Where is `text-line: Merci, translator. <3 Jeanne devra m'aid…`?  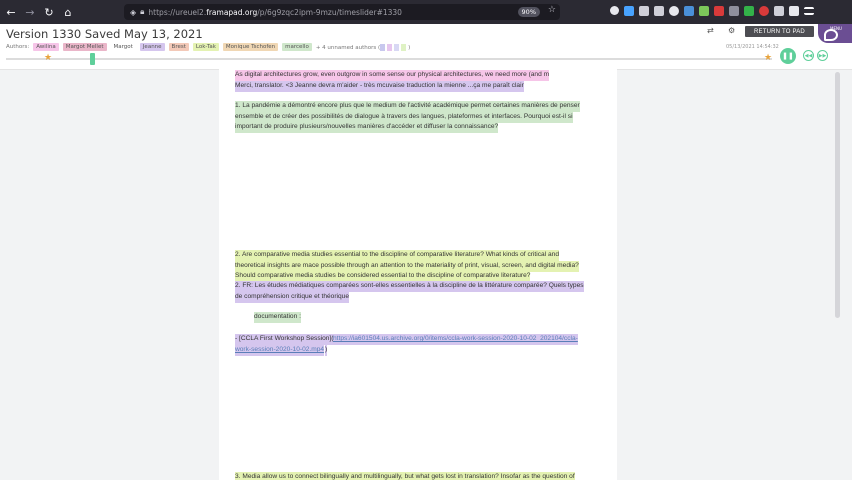
text-line: Merci, translator. <3 Jeanne devra m'aid… is located at coordinates (379, 86).